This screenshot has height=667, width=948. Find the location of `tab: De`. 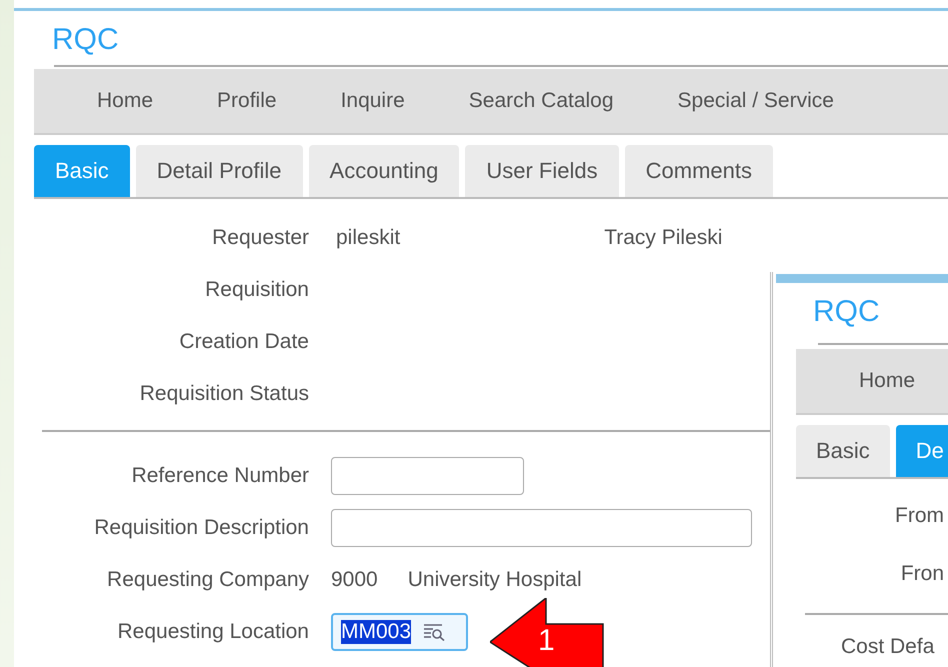

tab: De is located at coordinates (922, 451).